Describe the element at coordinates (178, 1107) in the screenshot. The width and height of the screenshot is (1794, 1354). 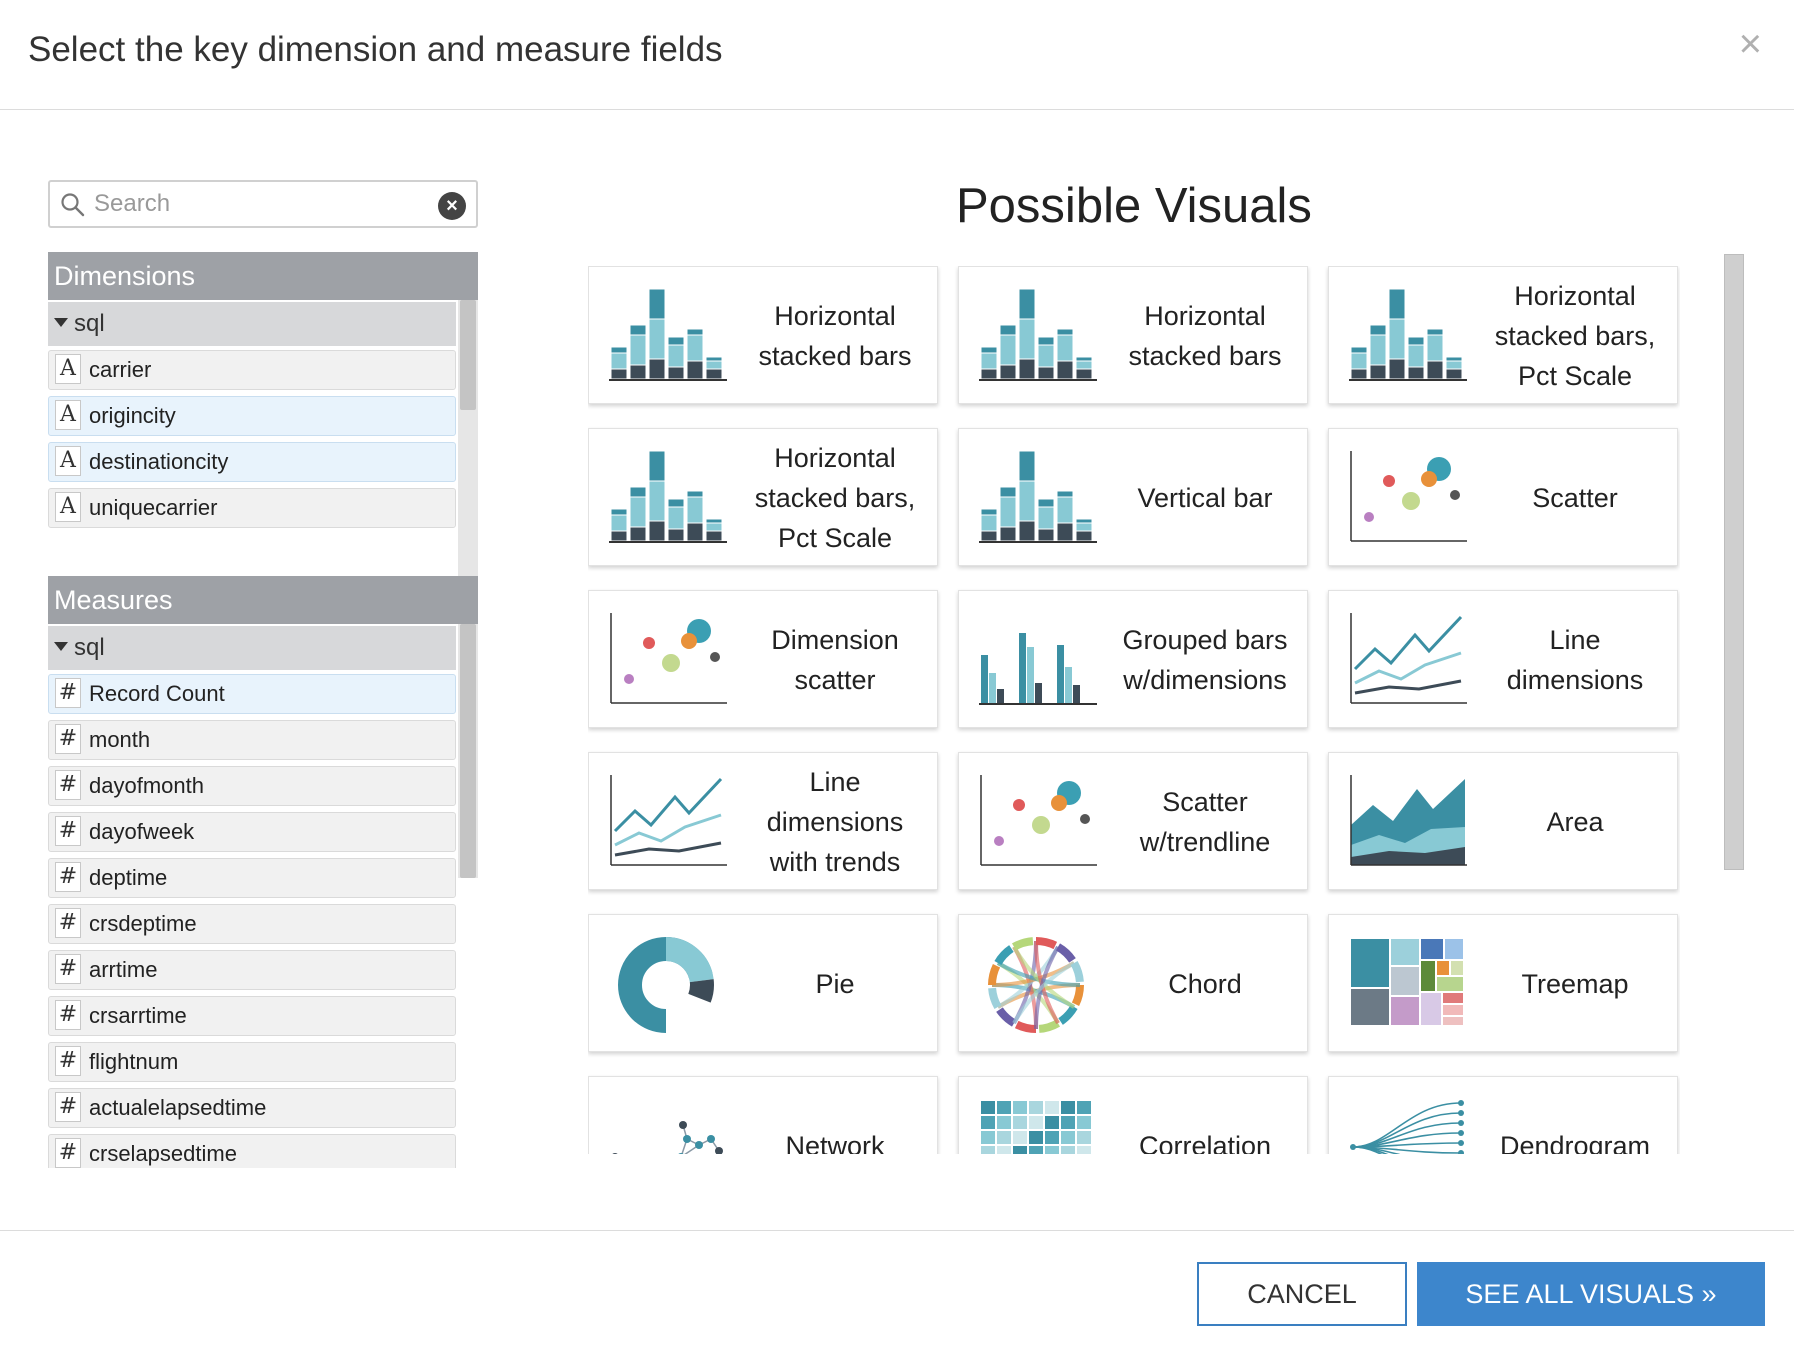
I see `field-label: actualelapsedtime` at that location.